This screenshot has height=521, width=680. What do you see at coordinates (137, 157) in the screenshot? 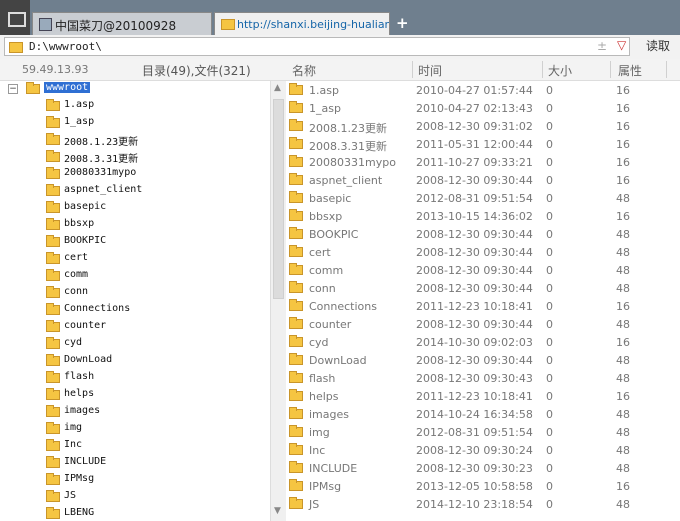
I see `tree-item: 2008.3.31更新` at bounding box center [137, 157].